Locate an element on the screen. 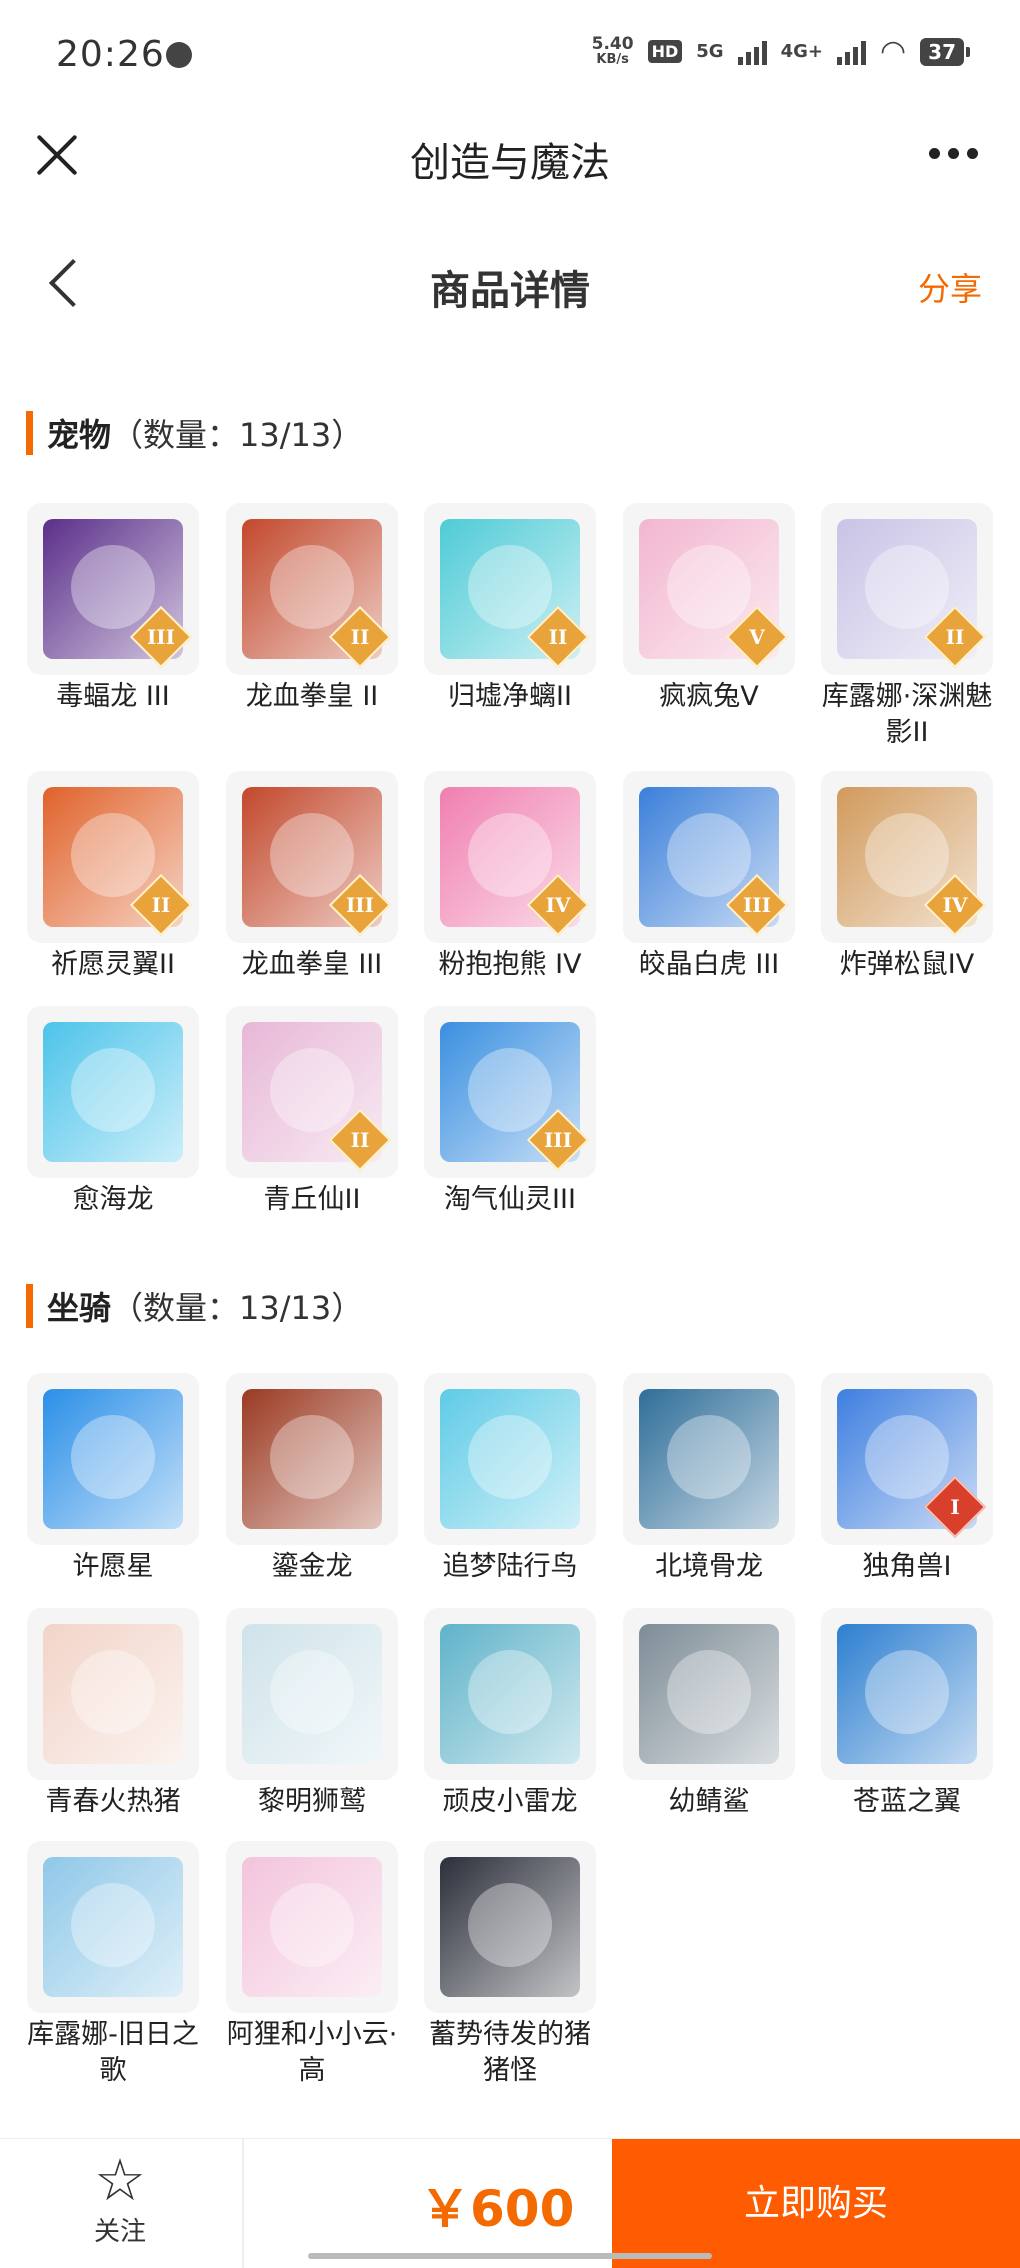 This screenshot has height=2268, width=1020. mounts-item: 苍蓝之翼 is located at coordinates (907, 1714).